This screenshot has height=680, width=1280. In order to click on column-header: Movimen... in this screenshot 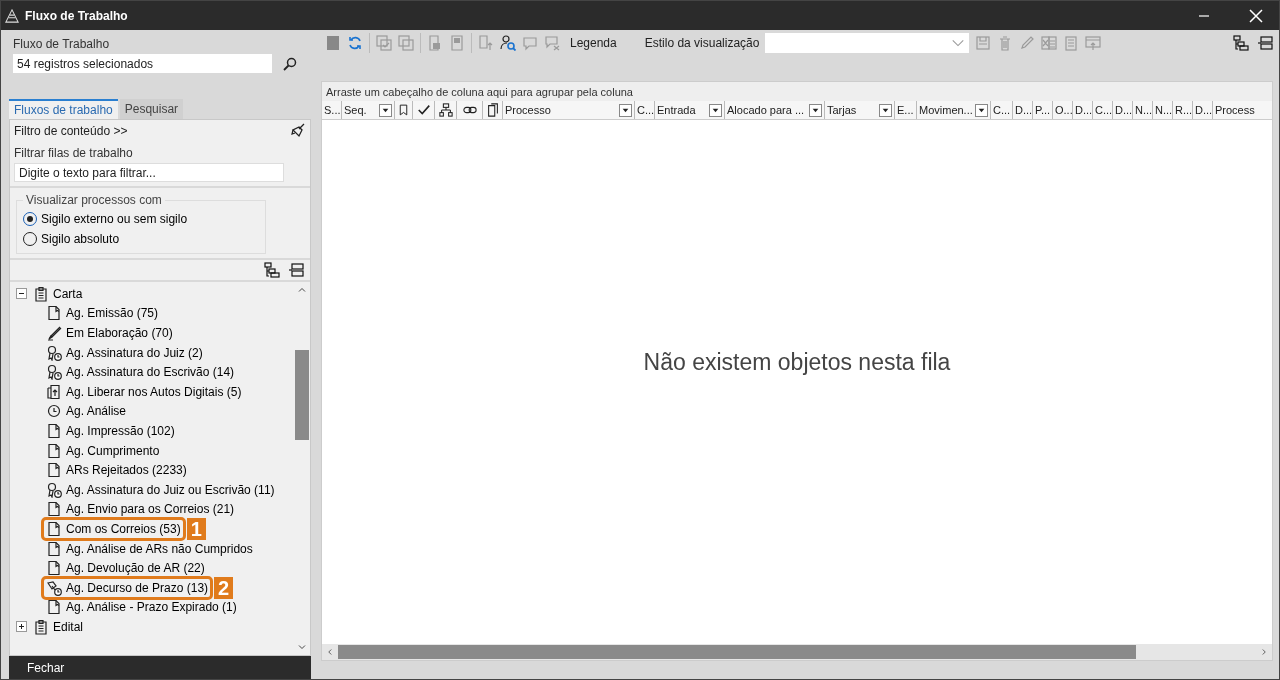, I will do `click(946, 110)`.